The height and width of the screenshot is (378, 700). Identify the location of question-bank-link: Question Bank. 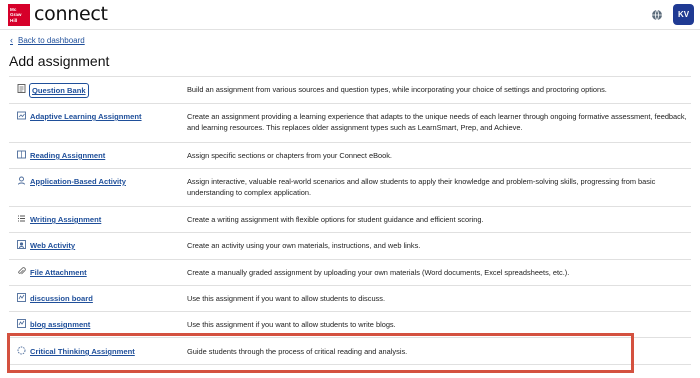
(59, 90).